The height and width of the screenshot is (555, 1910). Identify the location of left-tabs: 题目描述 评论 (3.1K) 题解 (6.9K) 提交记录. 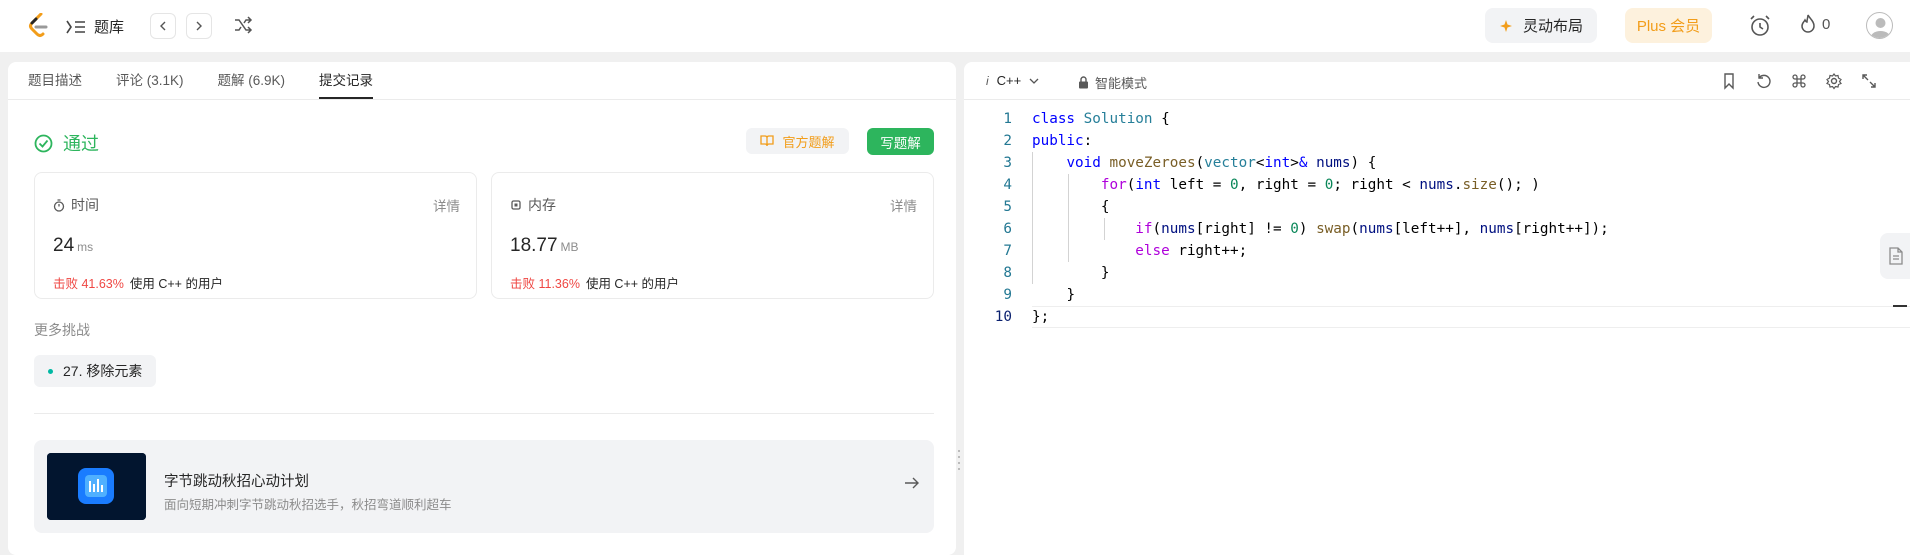
(482, 81).